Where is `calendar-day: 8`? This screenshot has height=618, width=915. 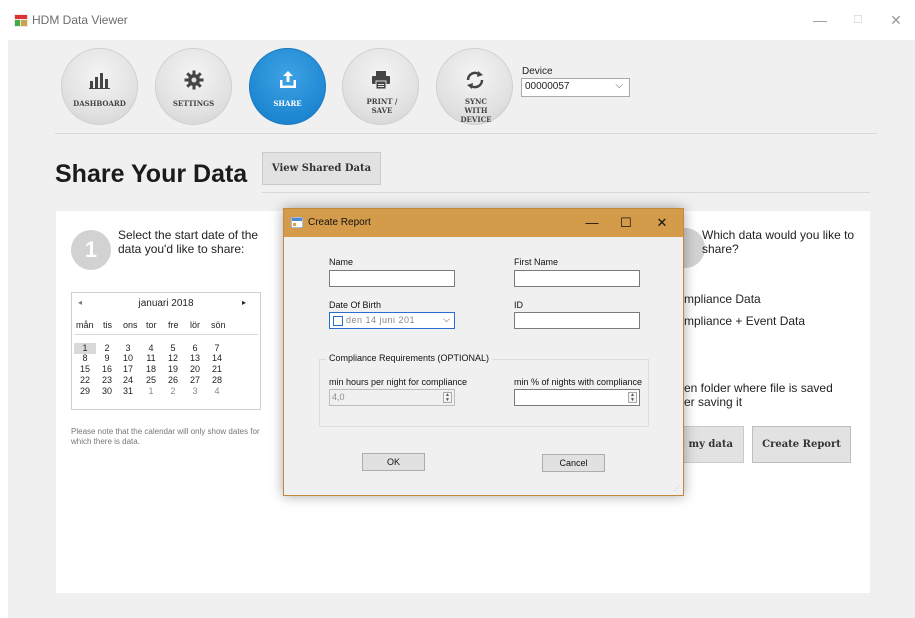 calendar-day: 8 is located at coordinates (85, 358).